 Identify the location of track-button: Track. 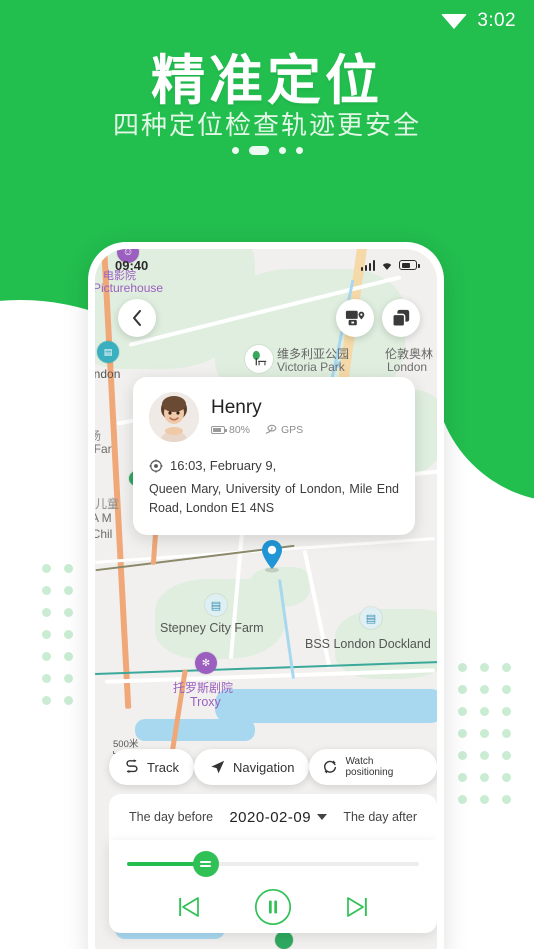
(152, 767).